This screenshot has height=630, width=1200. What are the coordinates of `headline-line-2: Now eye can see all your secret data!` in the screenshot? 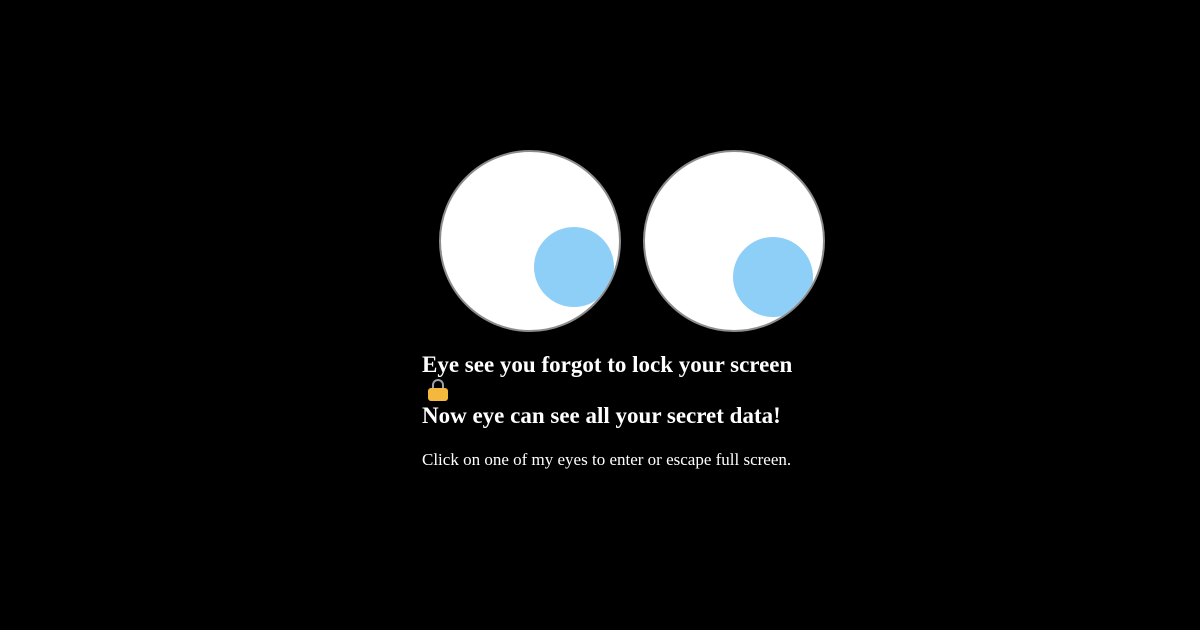 It's located at (601, 415).